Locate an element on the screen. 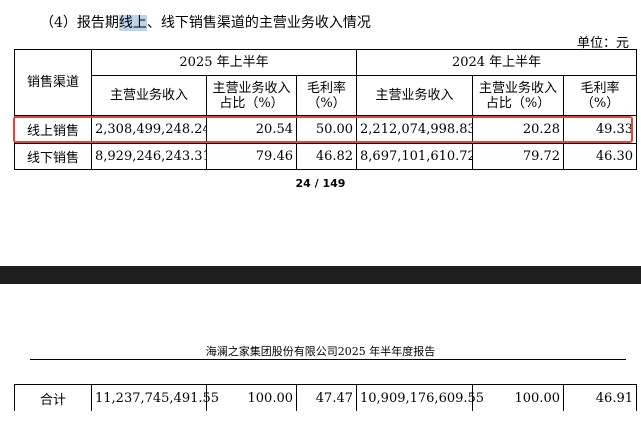 The image size is (641, 426). margin-2024-header: 毛利率 （%） is located at coordinates (600, 95).